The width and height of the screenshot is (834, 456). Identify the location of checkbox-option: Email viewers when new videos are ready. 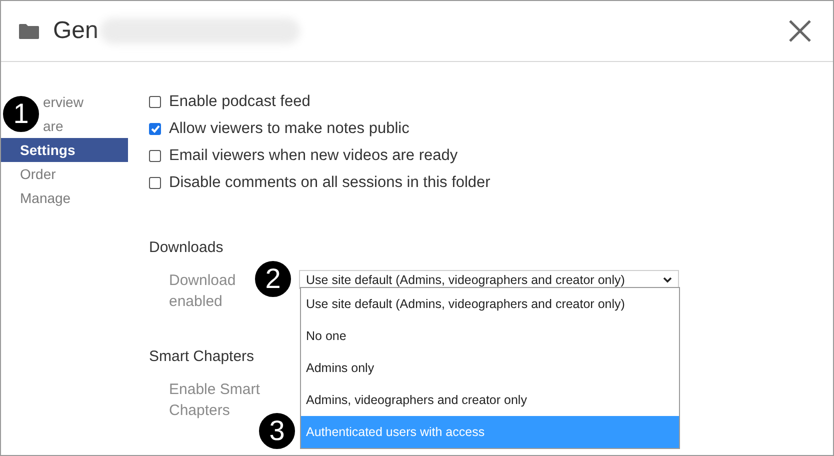
(414, 155).